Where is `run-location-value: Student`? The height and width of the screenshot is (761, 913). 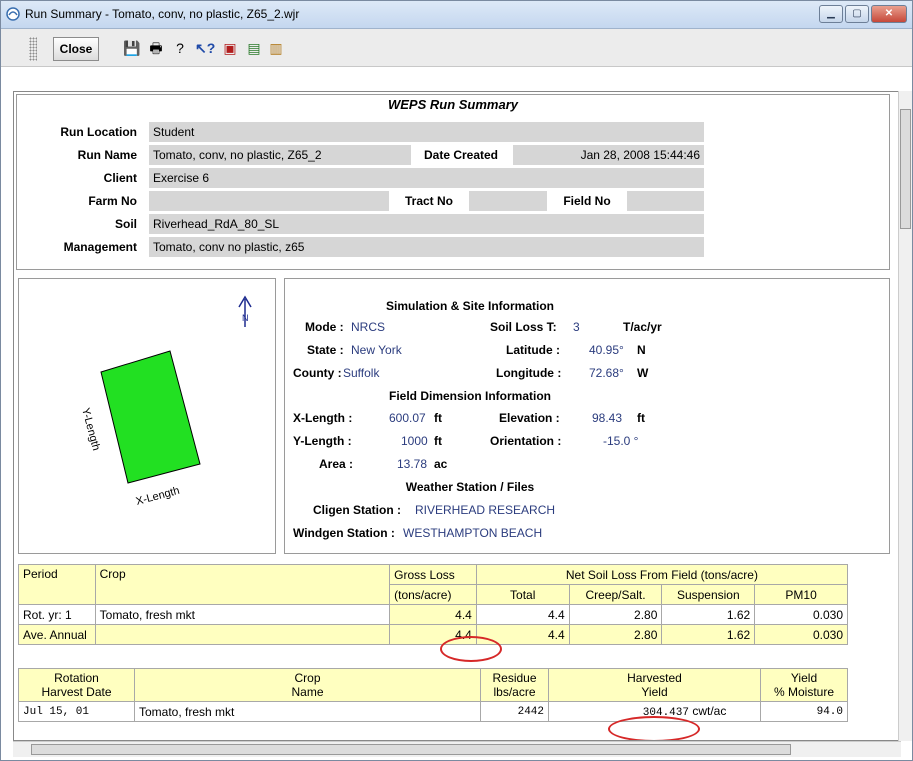
run-location-value: Student is located at coordinates (426, 132).